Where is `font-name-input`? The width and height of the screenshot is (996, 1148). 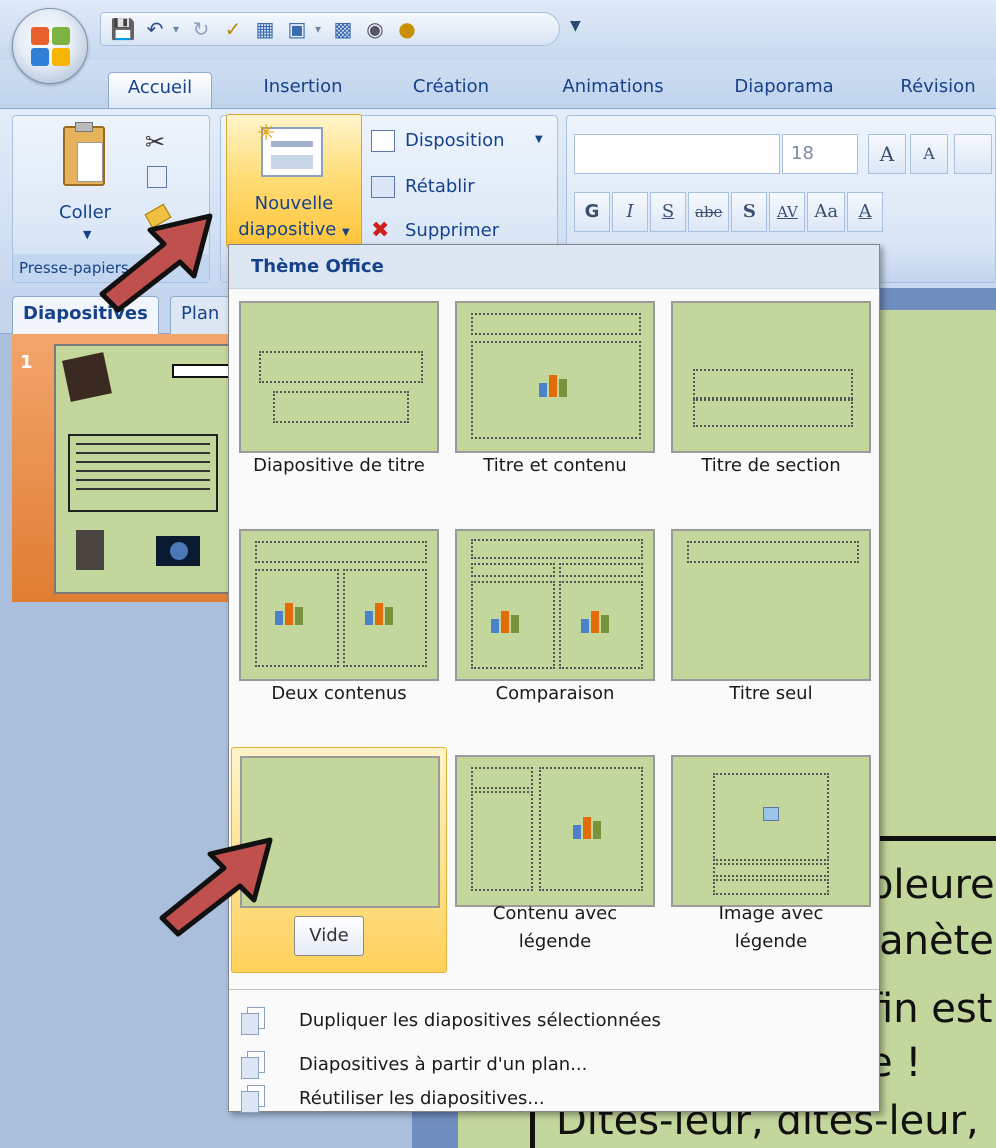
font-name-input is located at coordinates (677, 154).